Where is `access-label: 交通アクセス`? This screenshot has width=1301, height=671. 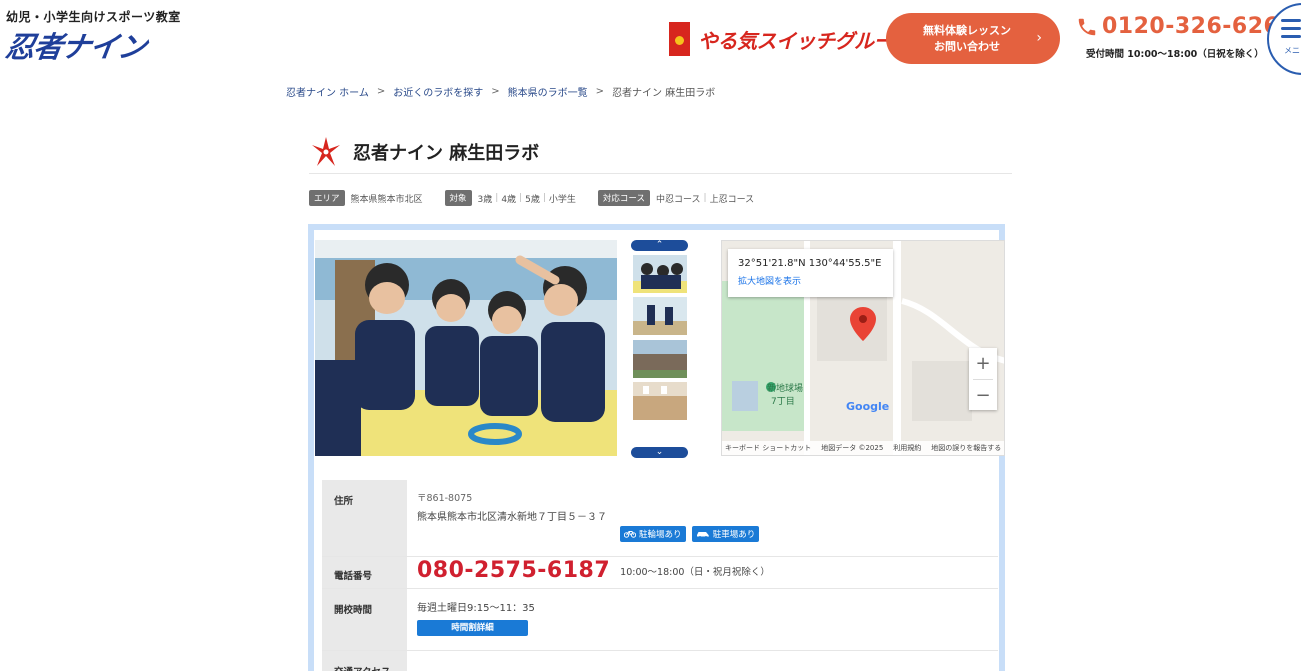 access-label: 交通アクセス is located at coordinates (364, 661).